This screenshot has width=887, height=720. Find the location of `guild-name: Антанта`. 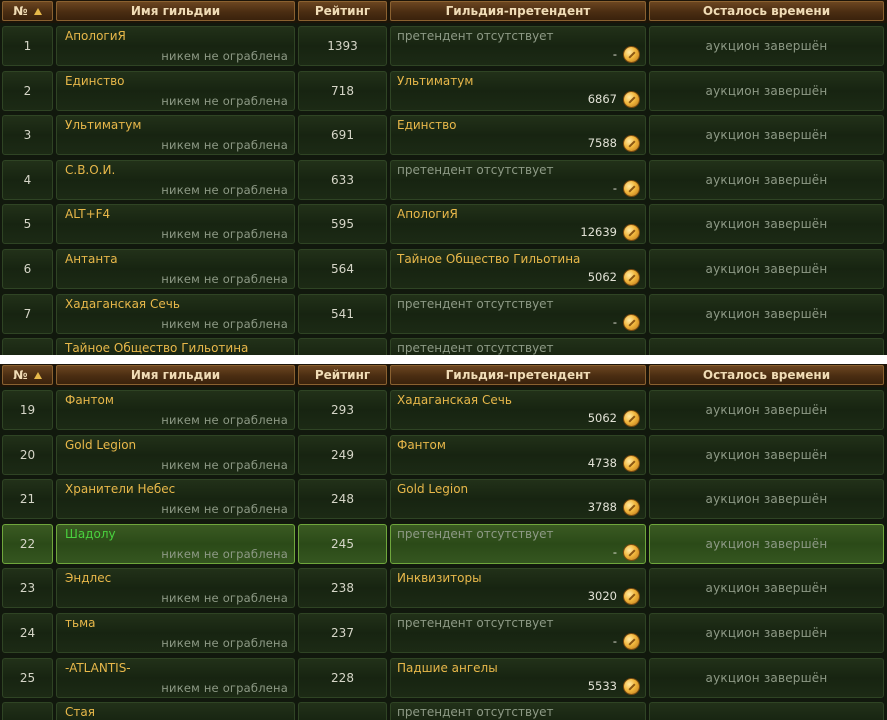

guild-name: Антанта is located at coordinates (91, 259).